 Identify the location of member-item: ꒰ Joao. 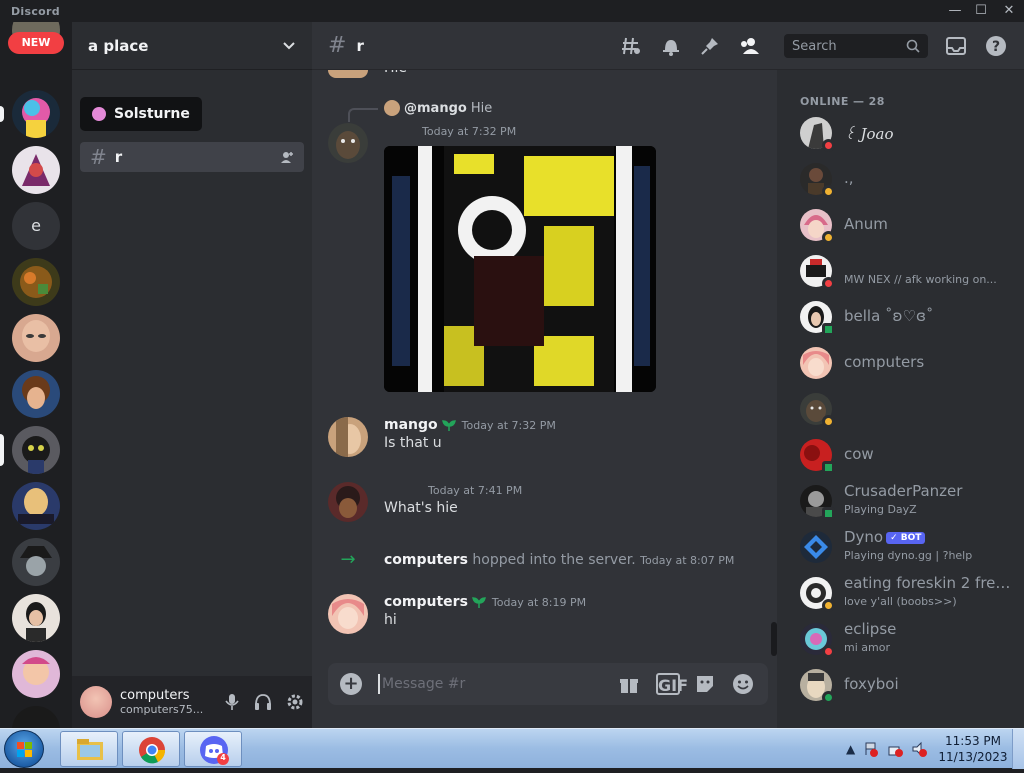
(910, 133).